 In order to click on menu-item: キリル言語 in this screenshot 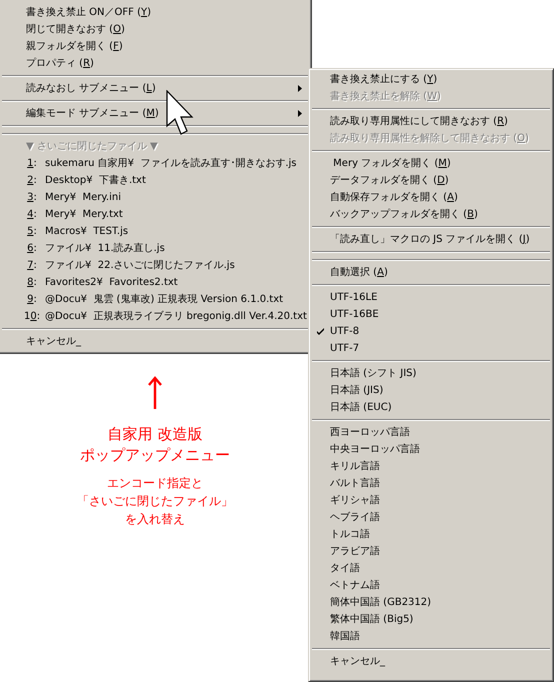, I will do `click(440, 466)`.